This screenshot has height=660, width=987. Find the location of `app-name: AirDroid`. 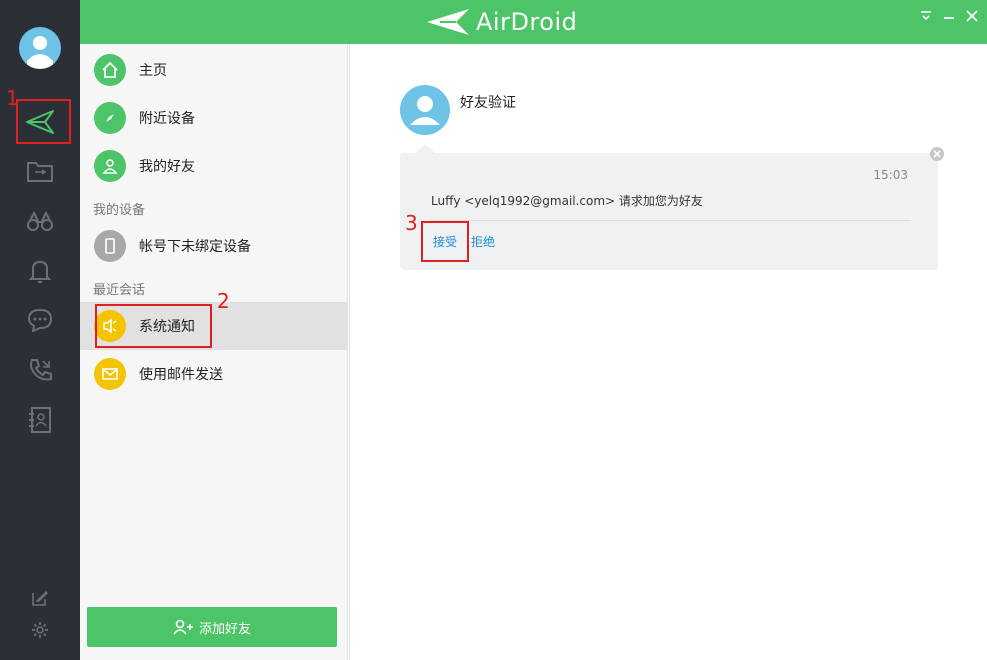

app-name: AirDroid is located at coordinates (527, 22).